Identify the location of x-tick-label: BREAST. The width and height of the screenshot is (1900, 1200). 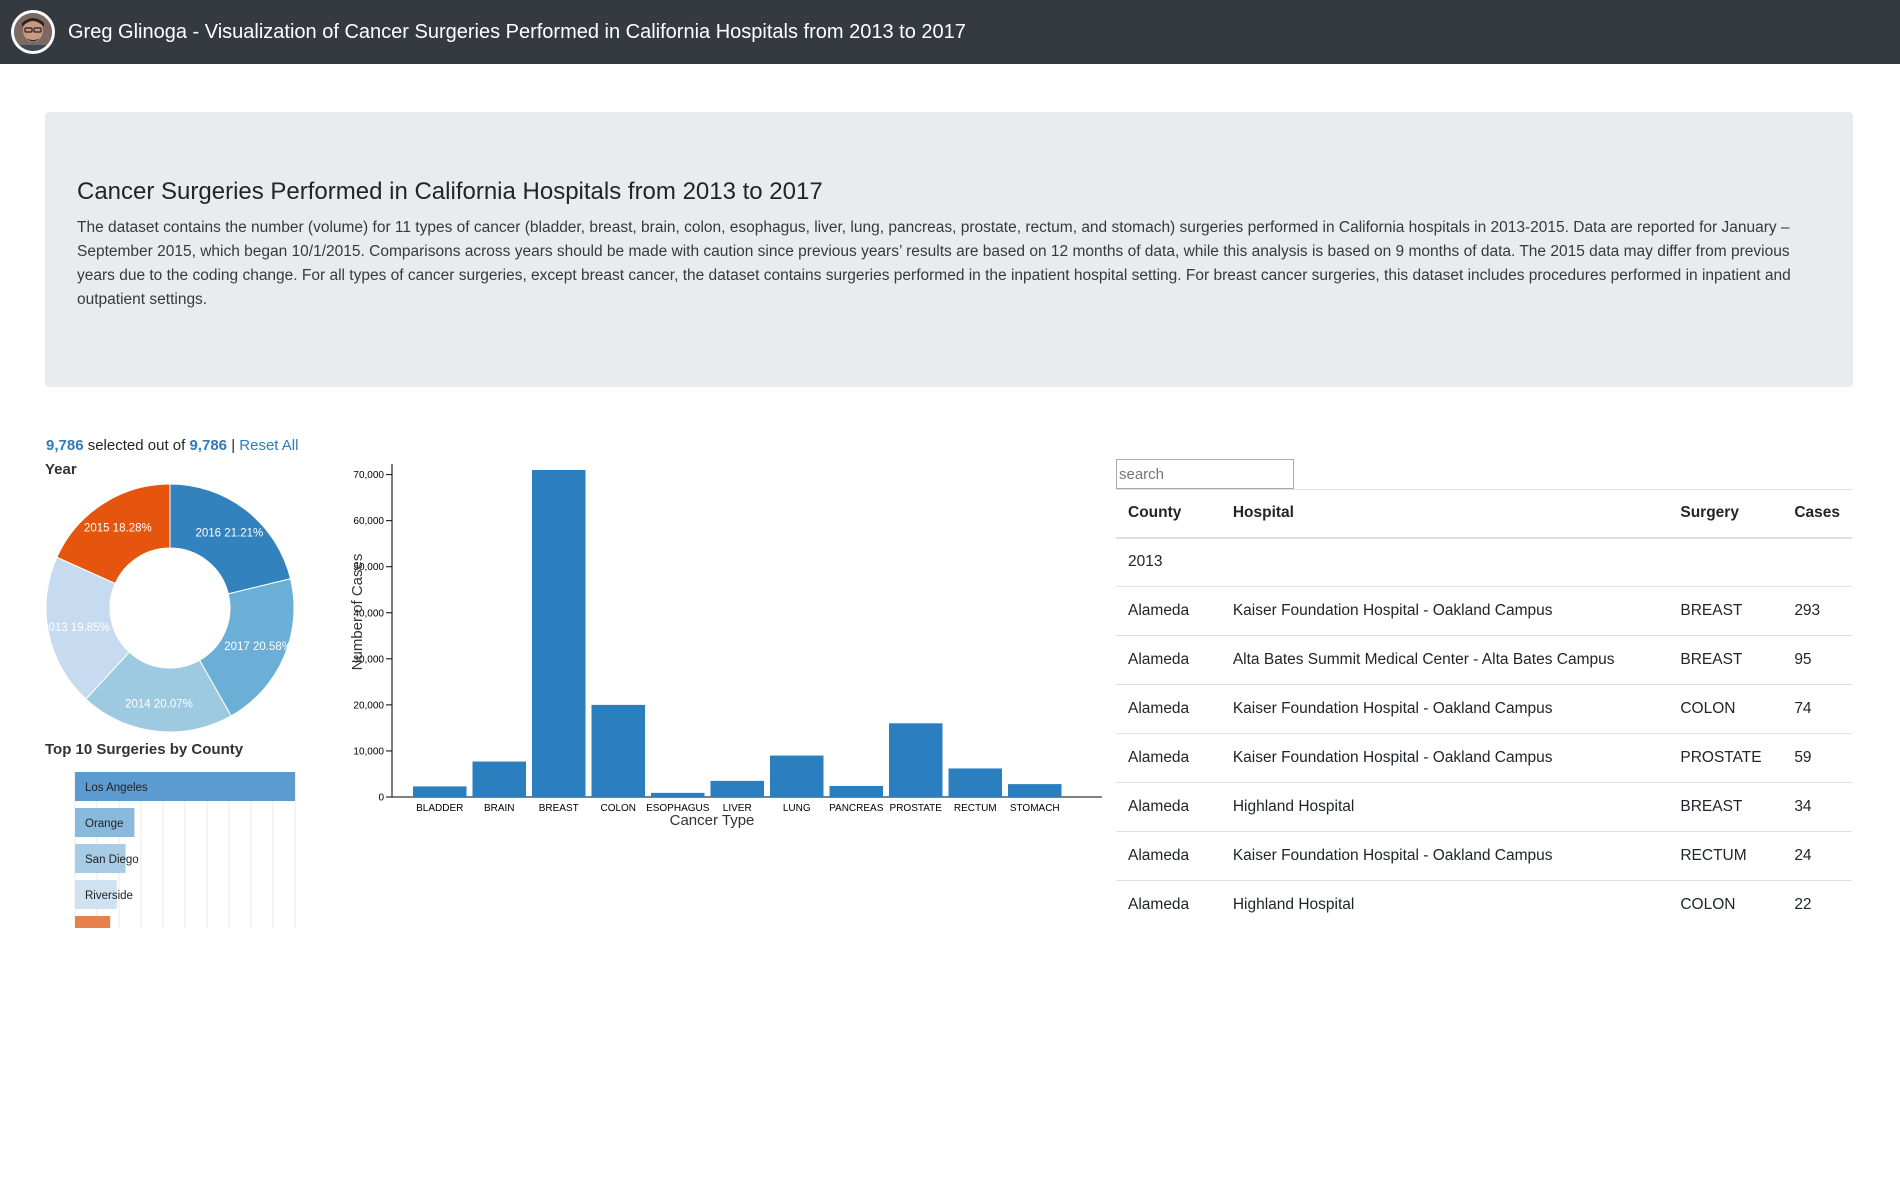
(559, 808).